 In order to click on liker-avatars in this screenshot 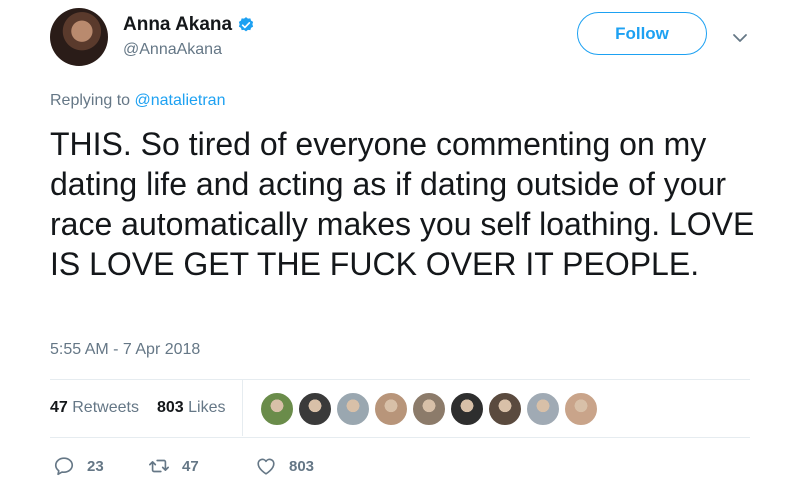, I will do `click(431, 409)`.